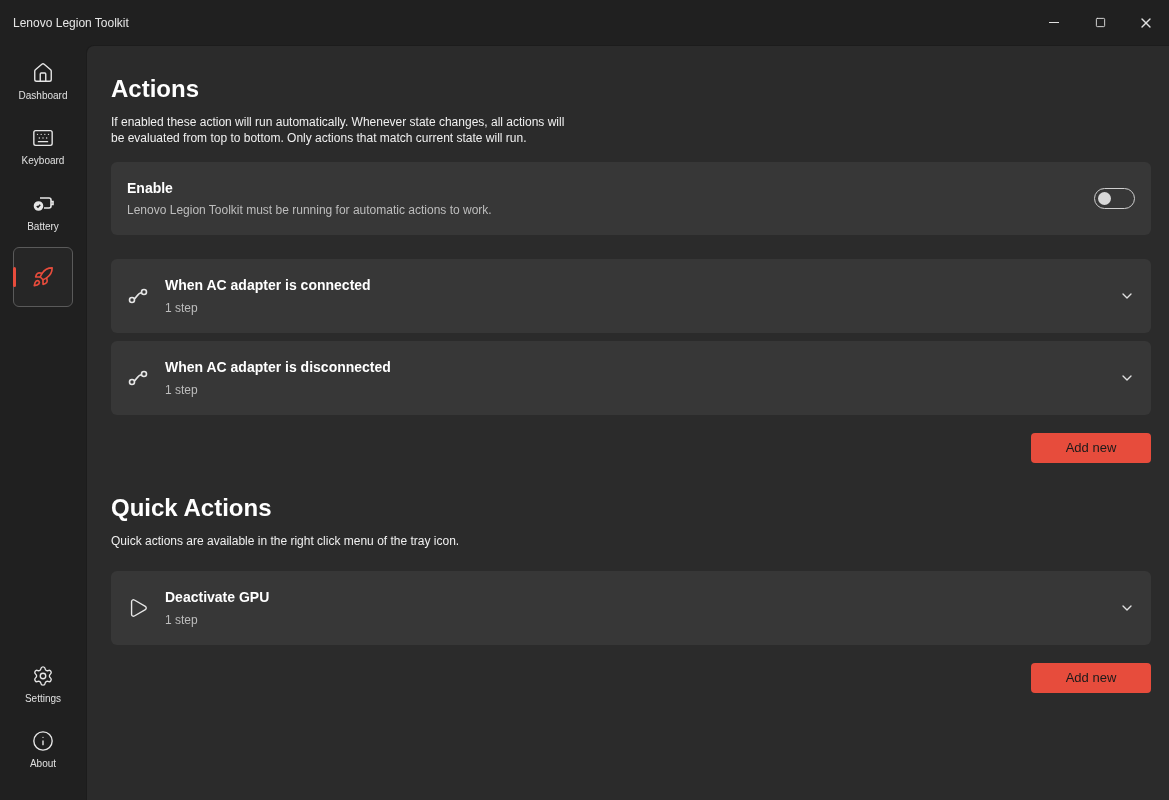  What do you see at coordinates (150, 188) in the screenshot?
I see `setting-title: Enable` at bounding box center [150, 188].